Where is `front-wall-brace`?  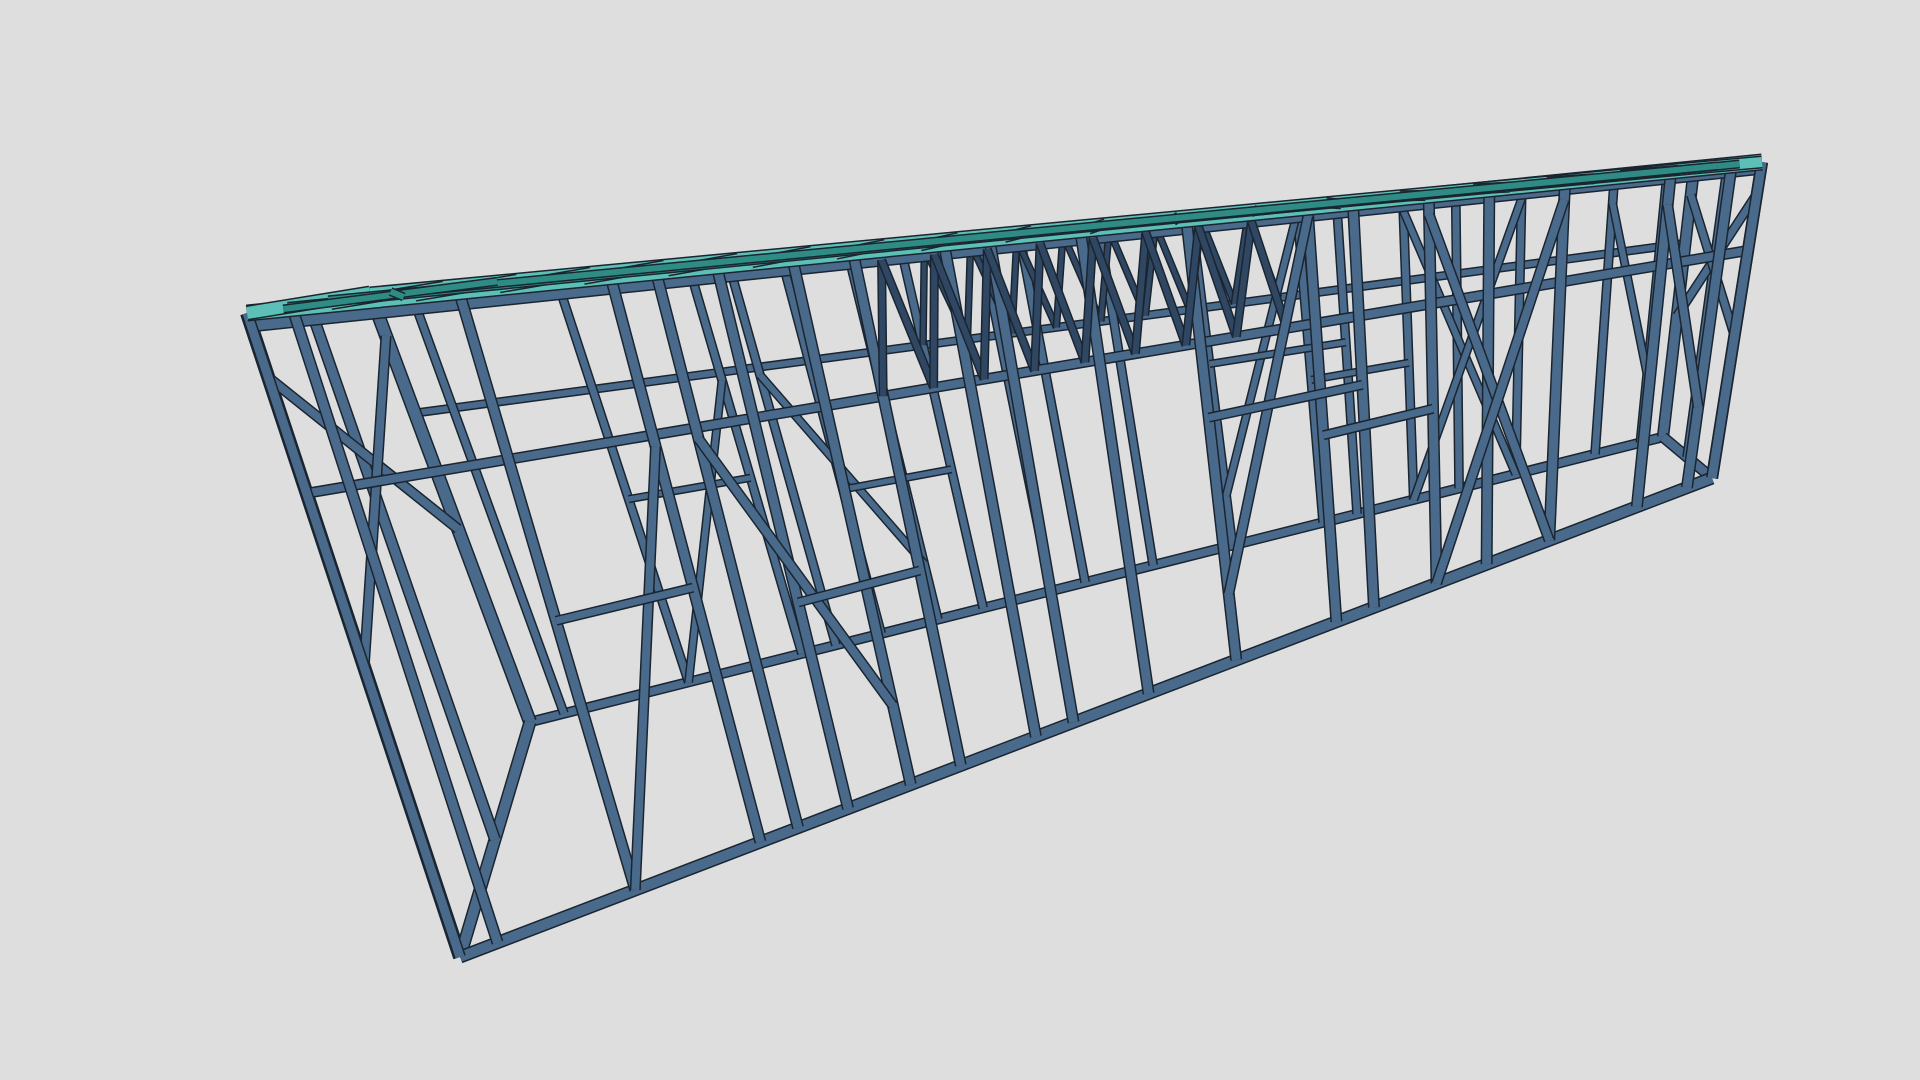 front-wall-brace is located at coordinates (645, 668).